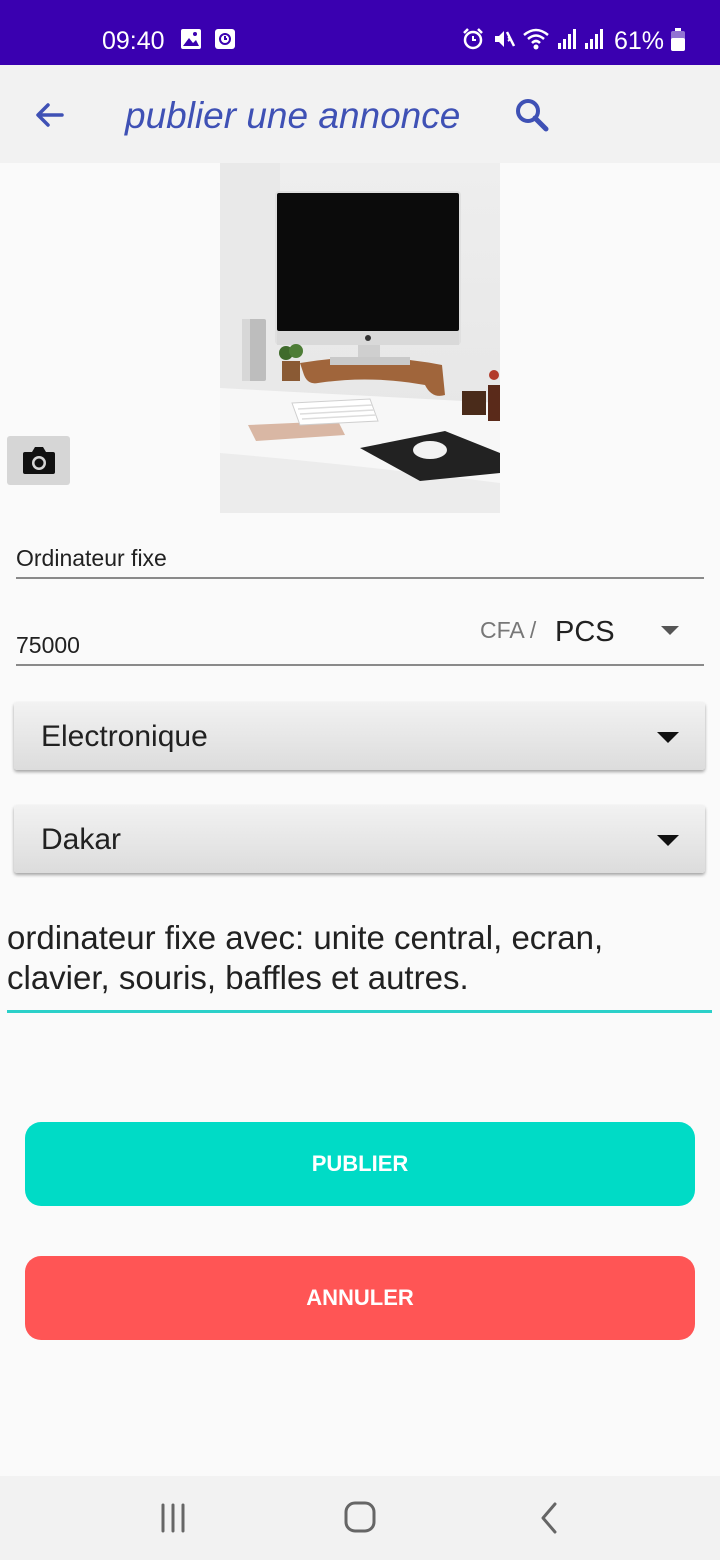 The height and width of the screenshot is (1560, 720). I want to click on status-bar: 09:40 61%, so click(360, 32).